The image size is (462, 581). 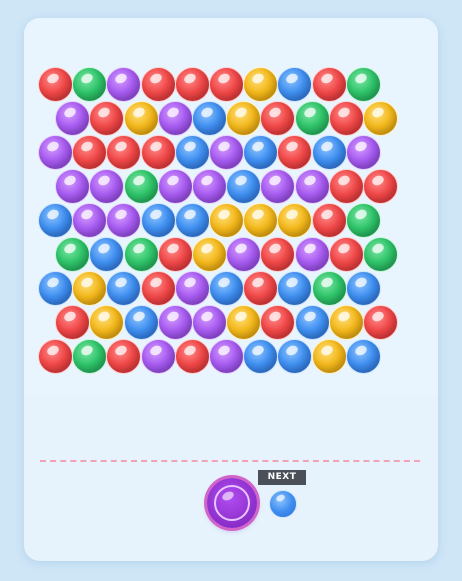 I want to click on next-label: NEXT, so click(x=282, y=477).